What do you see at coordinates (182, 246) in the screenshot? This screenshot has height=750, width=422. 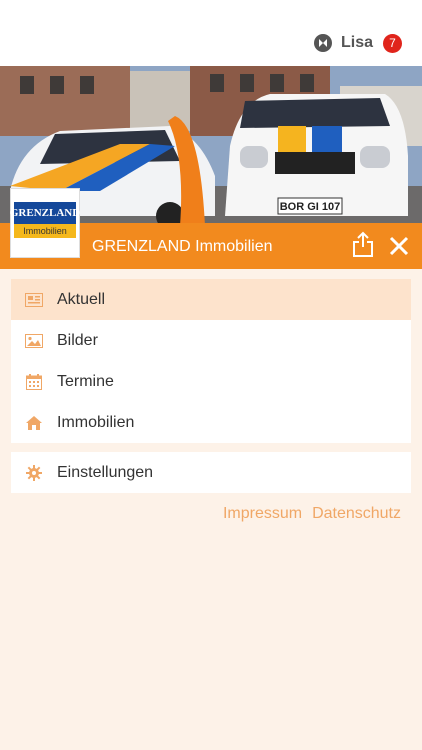 I see `app-title: GRENZLAND Immobilien` at bounding box center [182, 246].